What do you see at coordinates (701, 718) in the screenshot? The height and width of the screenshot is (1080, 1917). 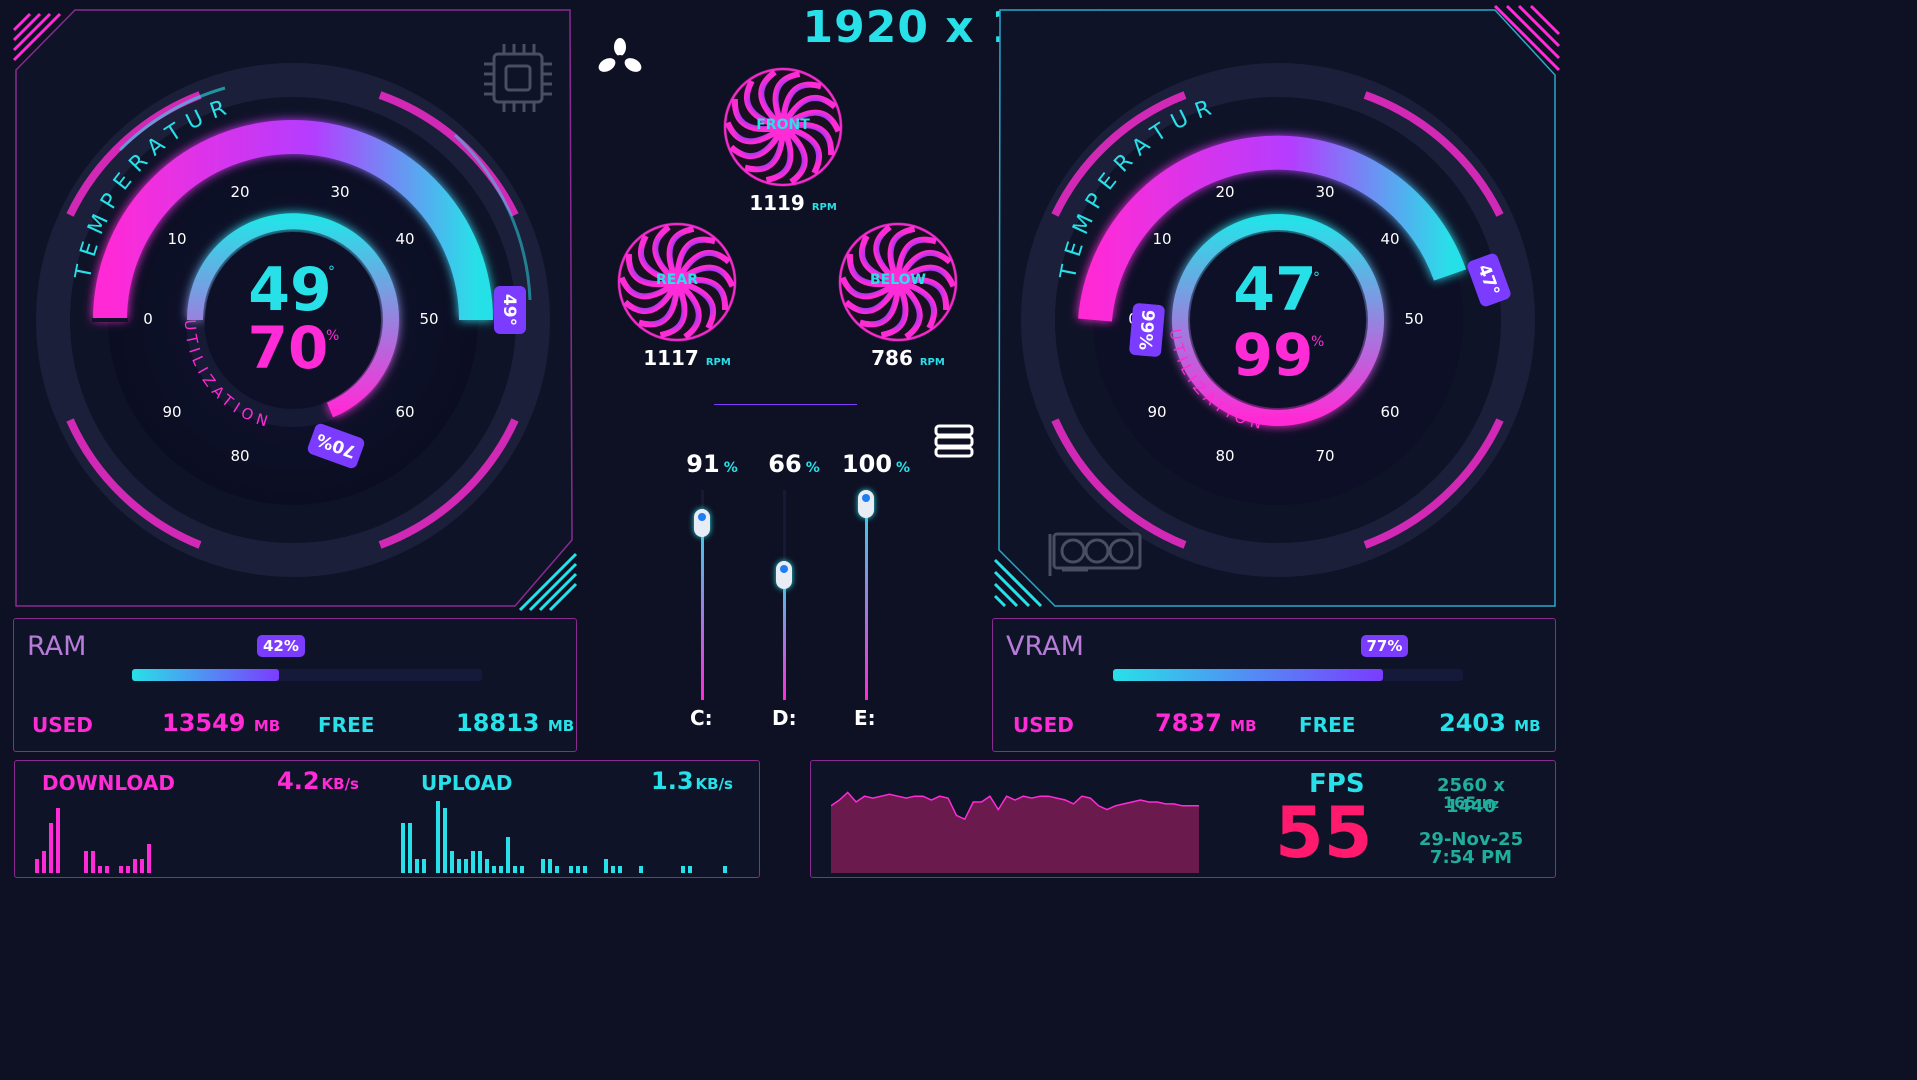 I see `drive-letter: C:` at bounding box center [701, 718].